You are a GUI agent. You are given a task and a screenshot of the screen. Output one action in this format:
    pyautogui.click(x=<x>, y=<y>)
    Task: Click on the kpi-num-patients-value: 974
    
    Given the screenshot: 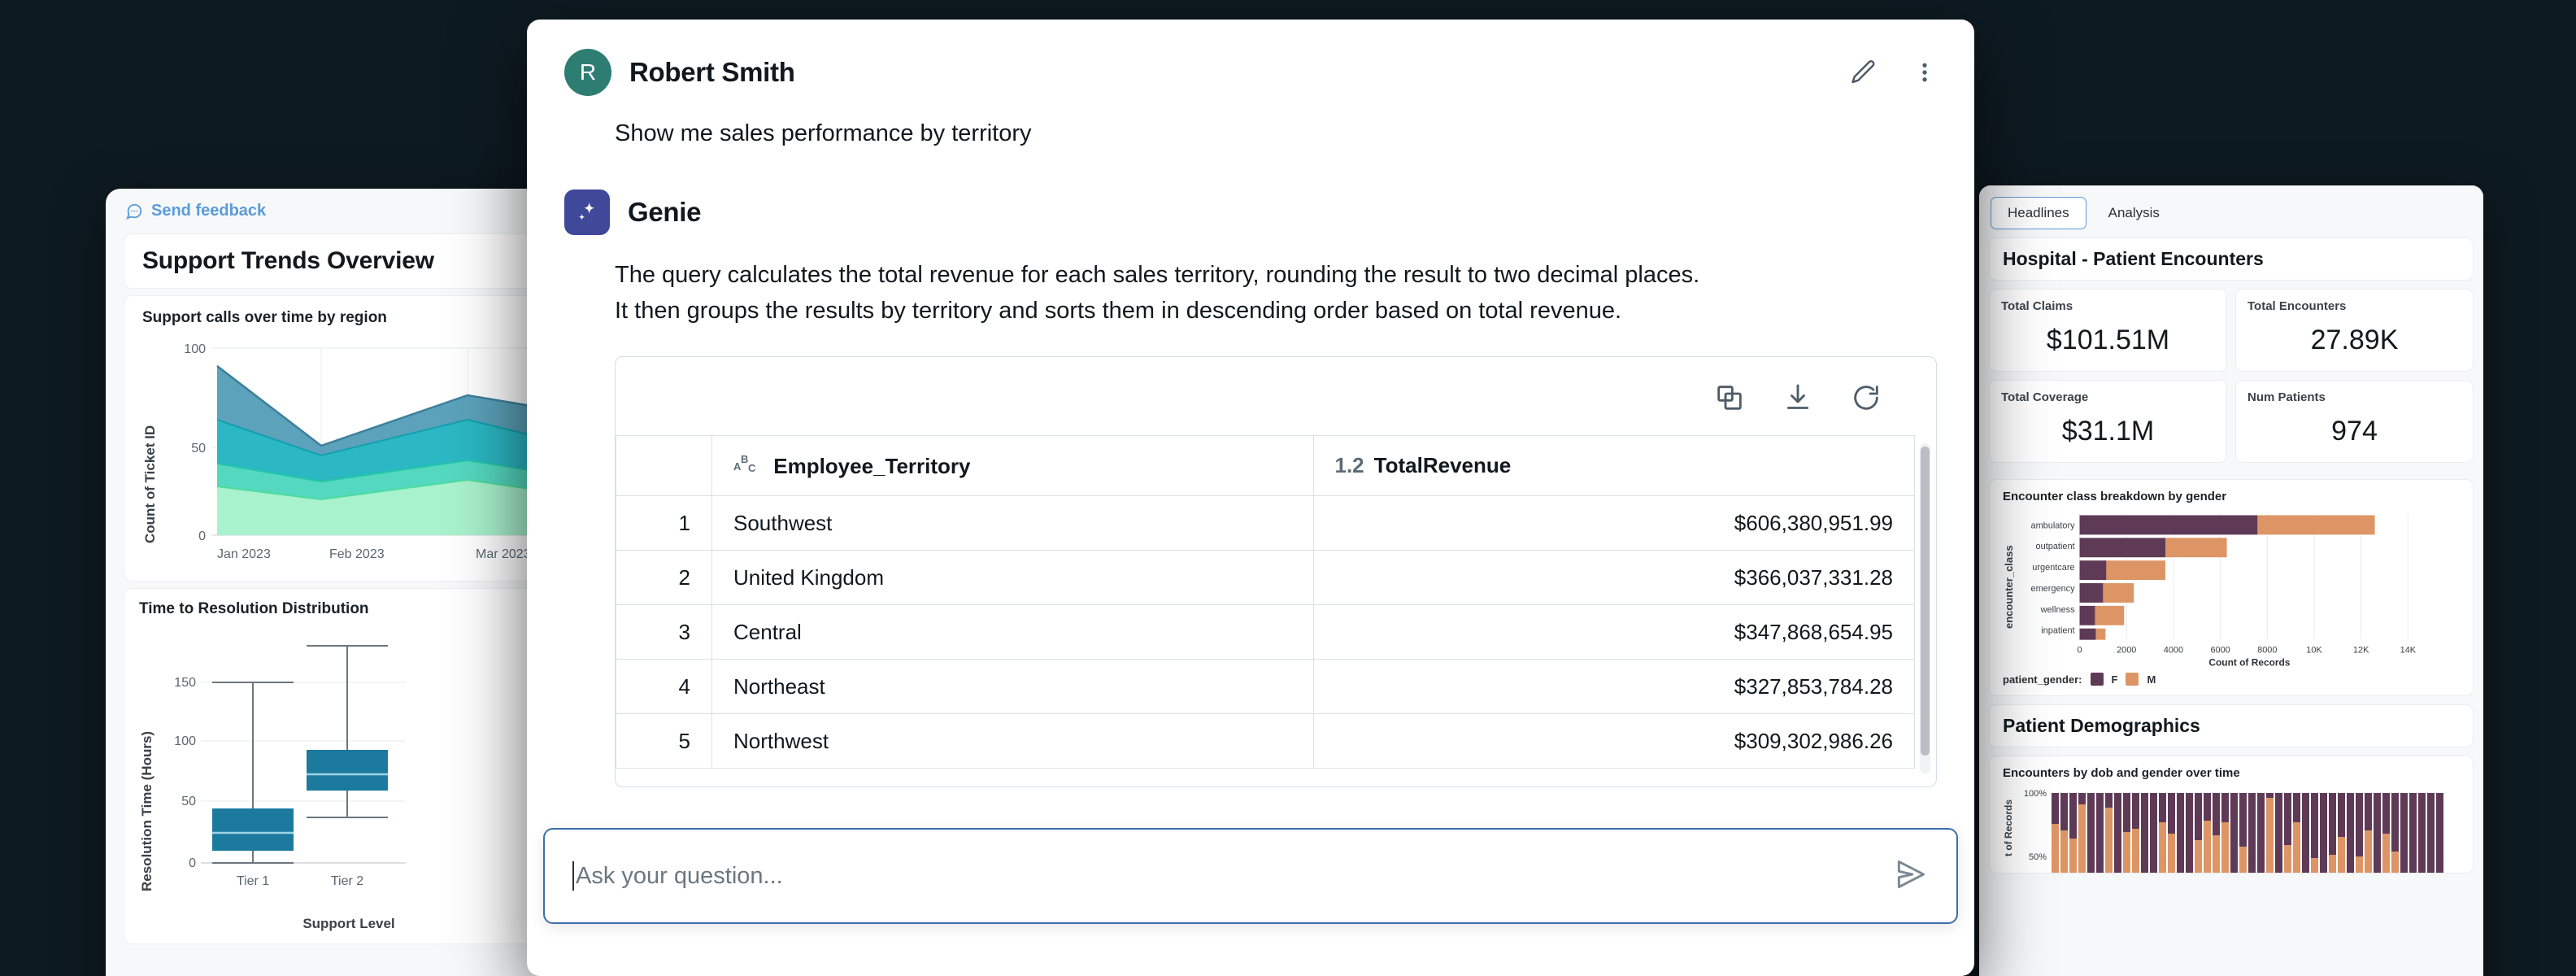 What is the action you would take?
    pyautogui.click(x=2354, y=432)
    